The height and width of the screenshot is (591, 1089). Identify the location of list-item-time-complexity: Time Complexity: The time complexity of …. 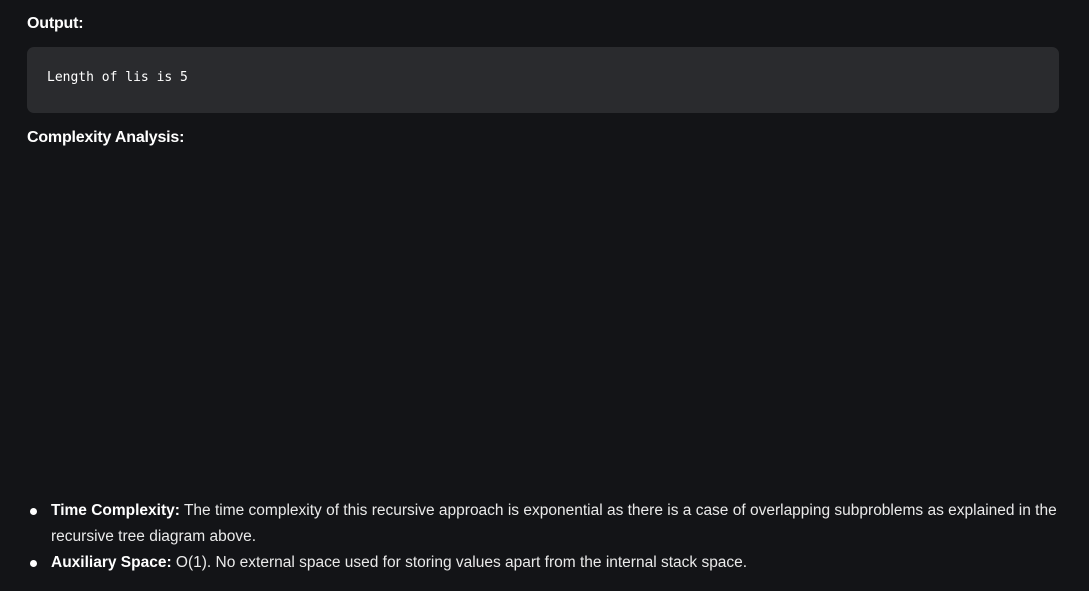
(547, 524).